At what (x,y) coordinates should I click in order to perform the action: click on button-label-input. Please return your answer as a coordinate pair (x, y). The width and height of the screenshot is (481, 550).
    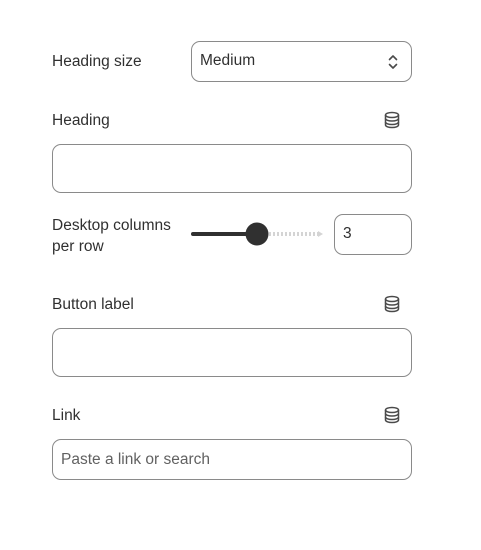
    Looking at the image, I should click on (232, 352).